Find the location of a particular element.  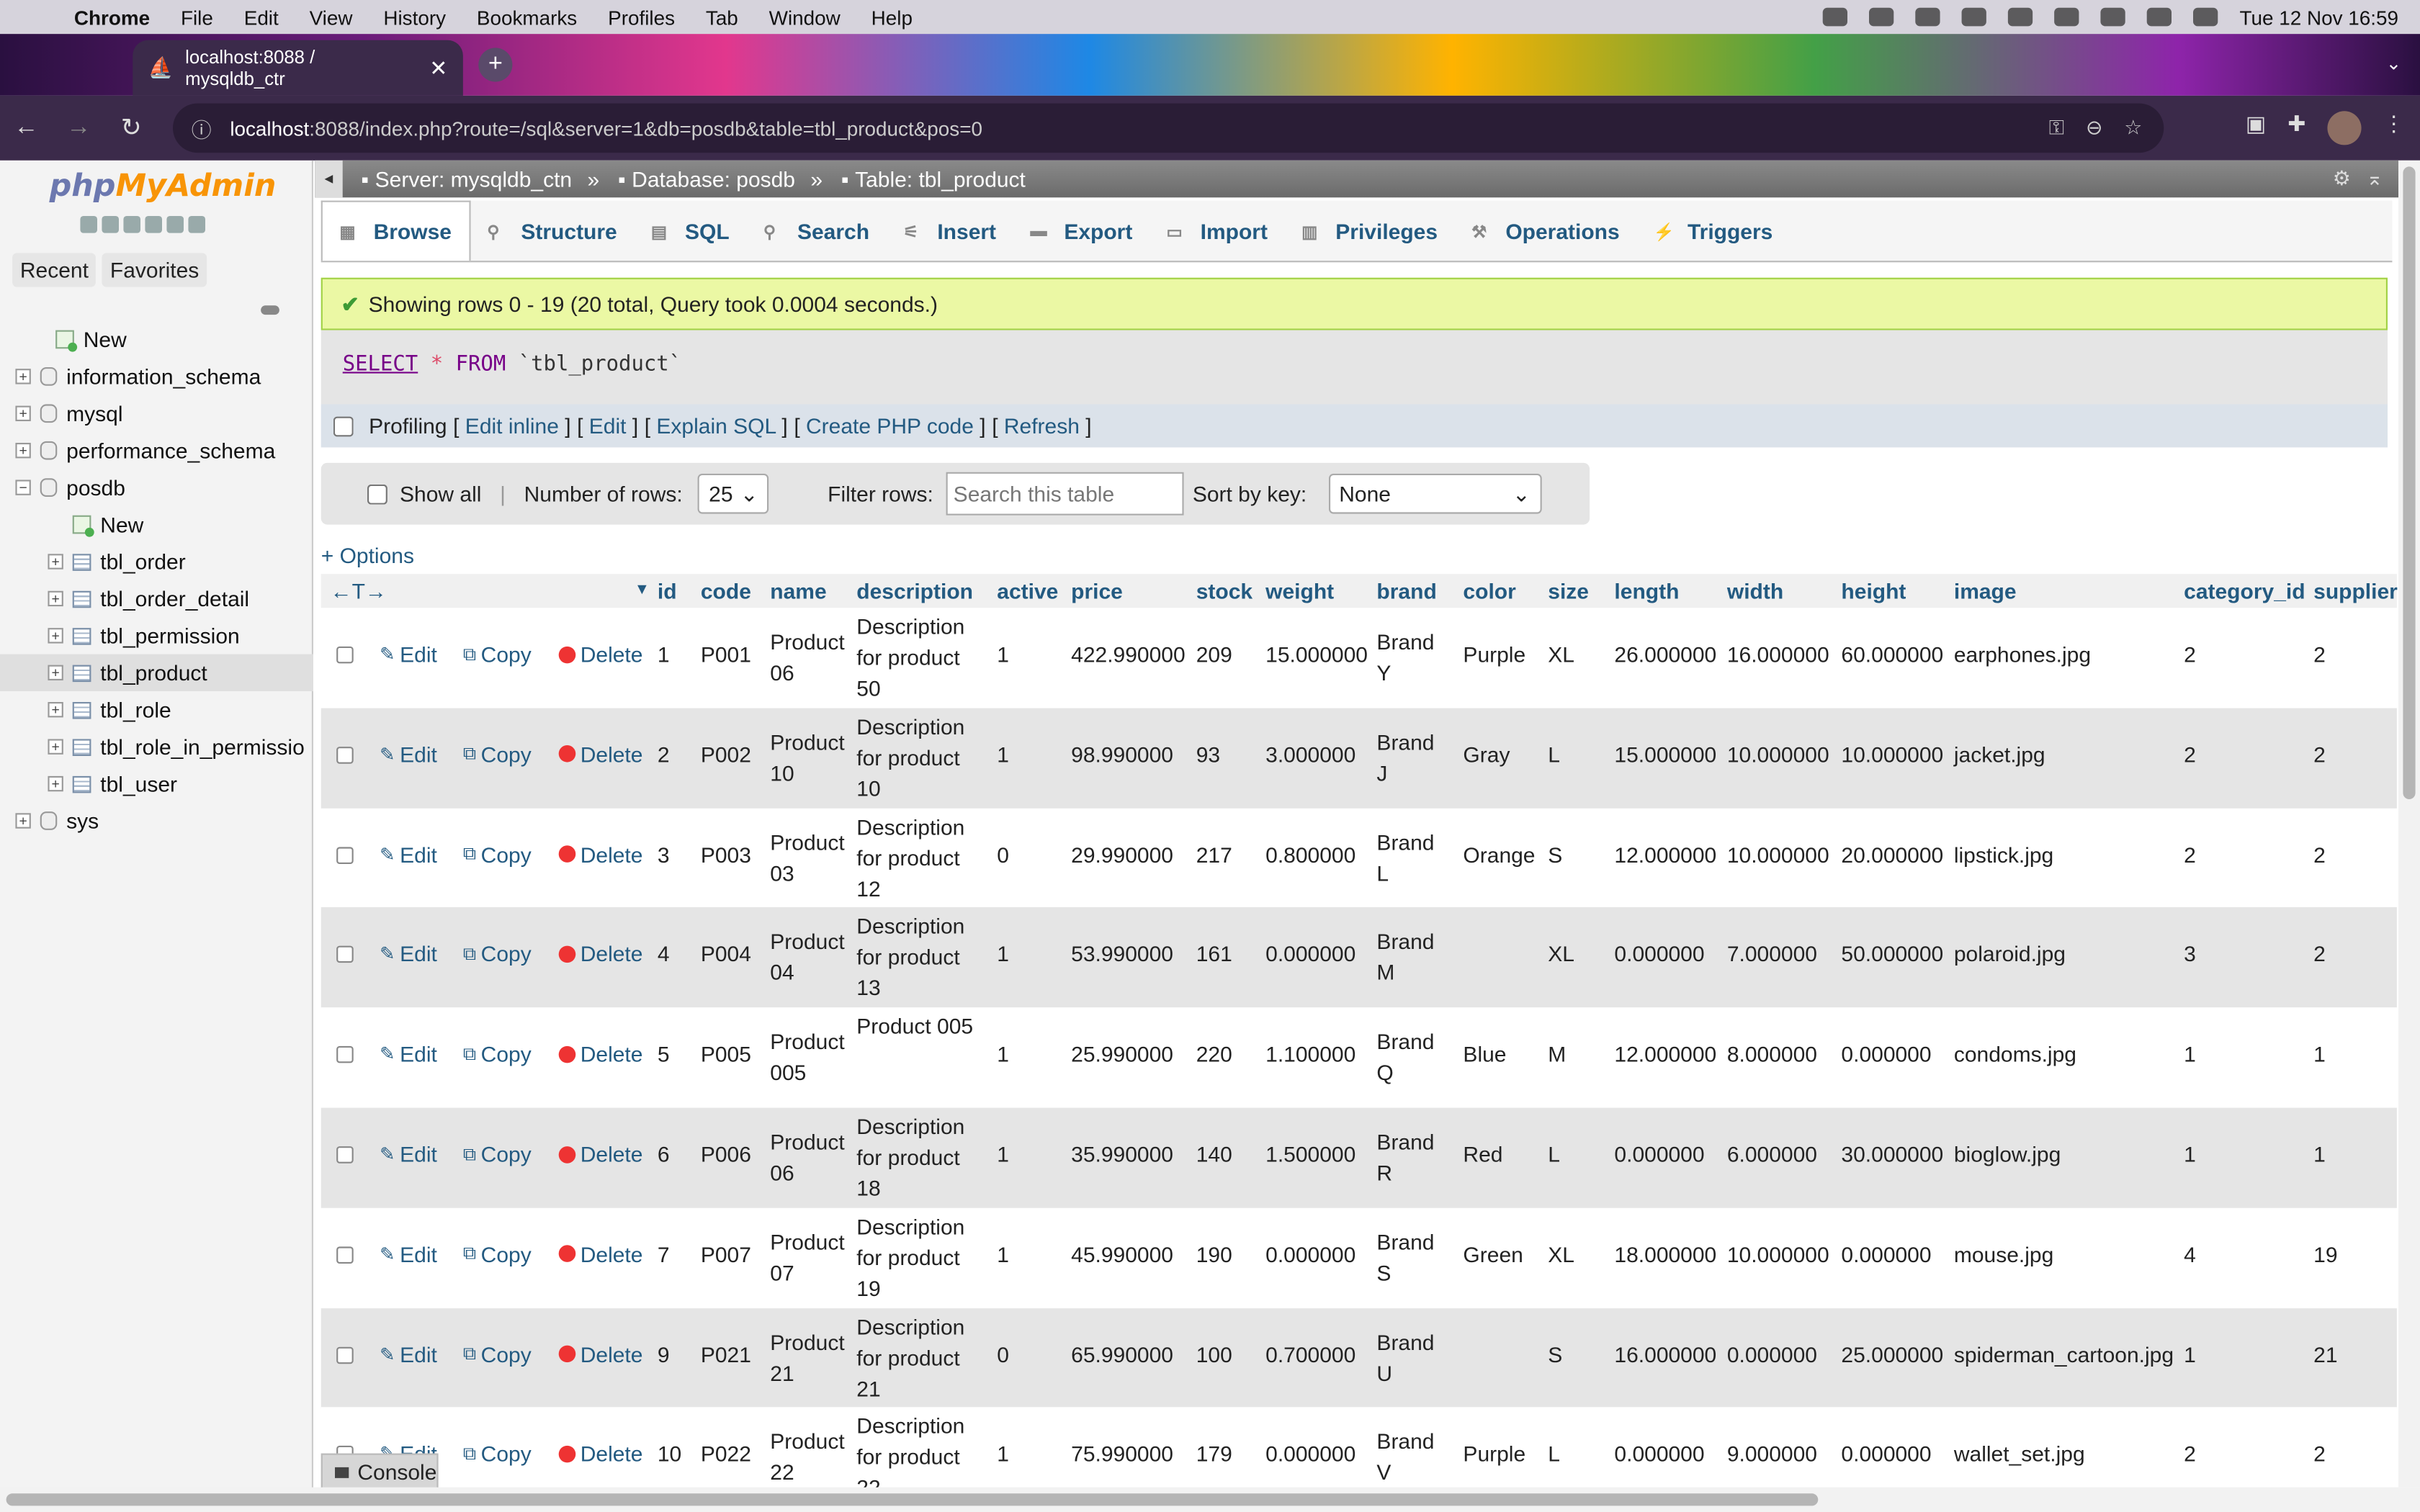

table-cell: condoms.jpg is located at coordinates (2015, 1054).